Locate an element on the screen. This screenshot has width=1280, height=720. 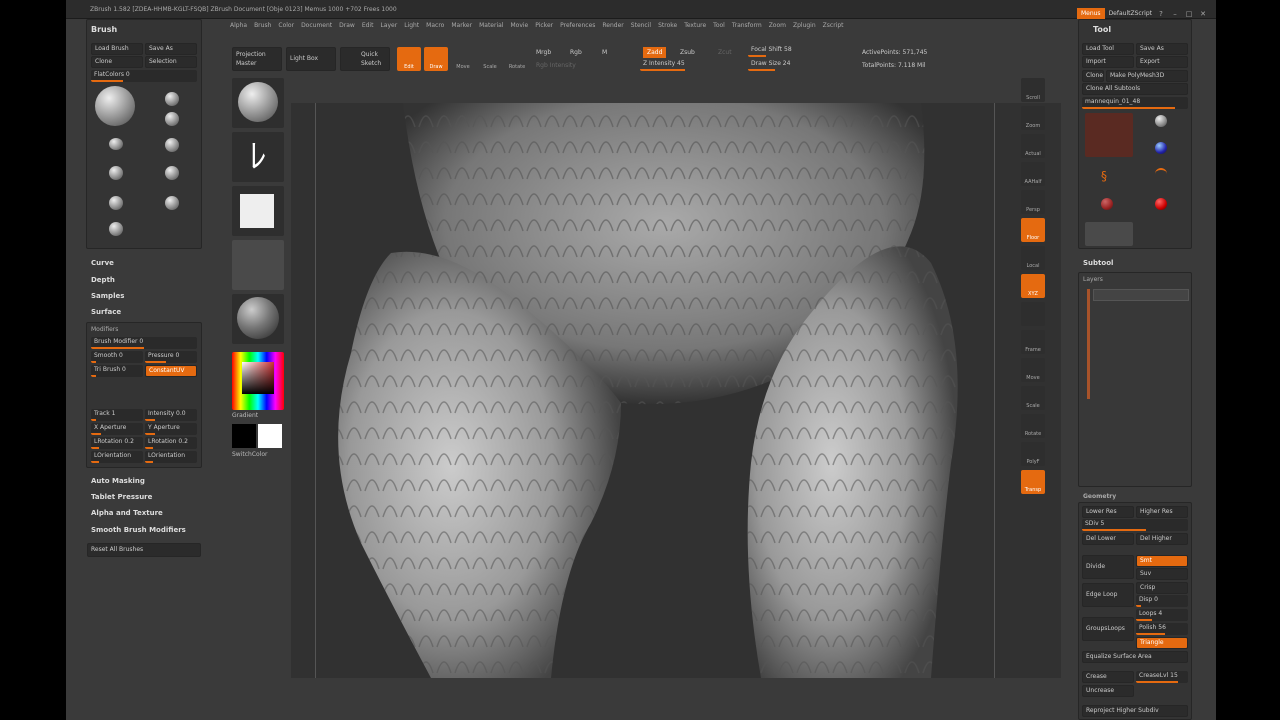
rgb-intensity-slider: Rgb Intensity is located at coordinates (556, 65).